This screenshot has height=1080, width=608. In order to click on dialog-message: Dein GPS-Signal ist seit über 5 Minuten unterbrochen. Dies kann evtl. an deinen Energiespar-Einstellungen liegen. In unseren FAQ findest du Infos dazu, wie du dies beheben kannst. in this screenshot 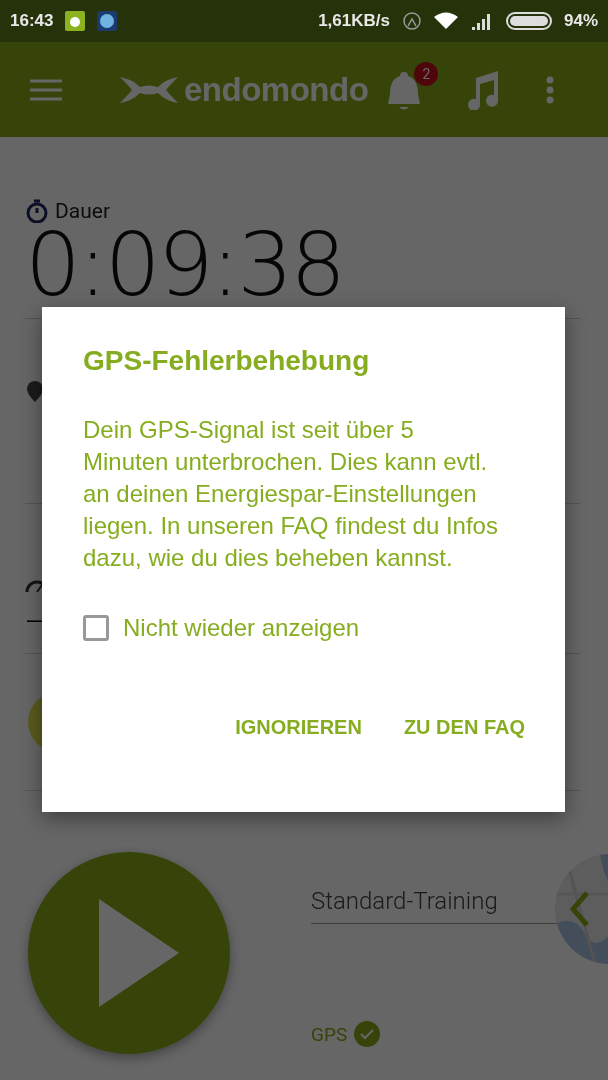, I will do `click(291, 494)`.